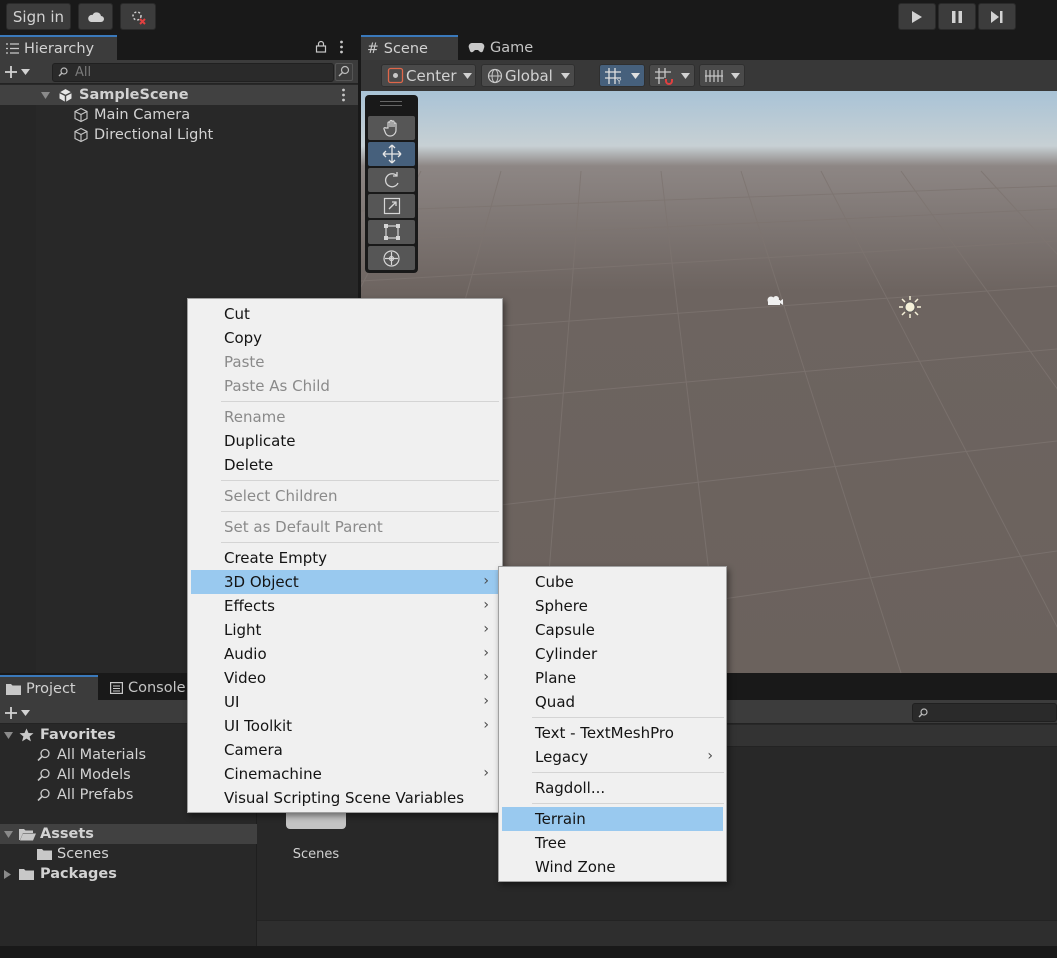  Describe the element at coordinates (622, 75) in the screenshot. I see `grid-toggle-dropdown: Y` at that location.